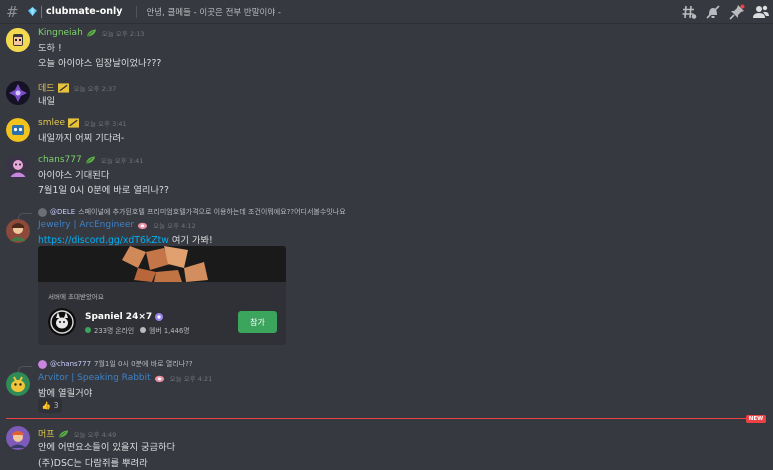  What do you see at coordinates (213, 12) in the screenshot?
I see `channel-topic: 안녕, 클메들 - 이곳은 전부 반말이야 -` at bounding box center [213, 12].